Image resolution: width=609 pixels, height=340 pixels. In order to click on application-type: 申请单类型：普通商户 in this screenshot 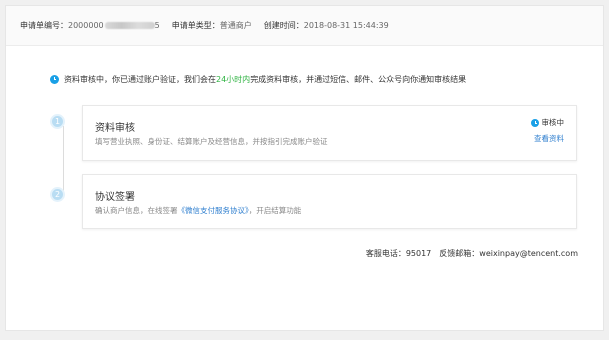, I will do `click(212, 25)`.